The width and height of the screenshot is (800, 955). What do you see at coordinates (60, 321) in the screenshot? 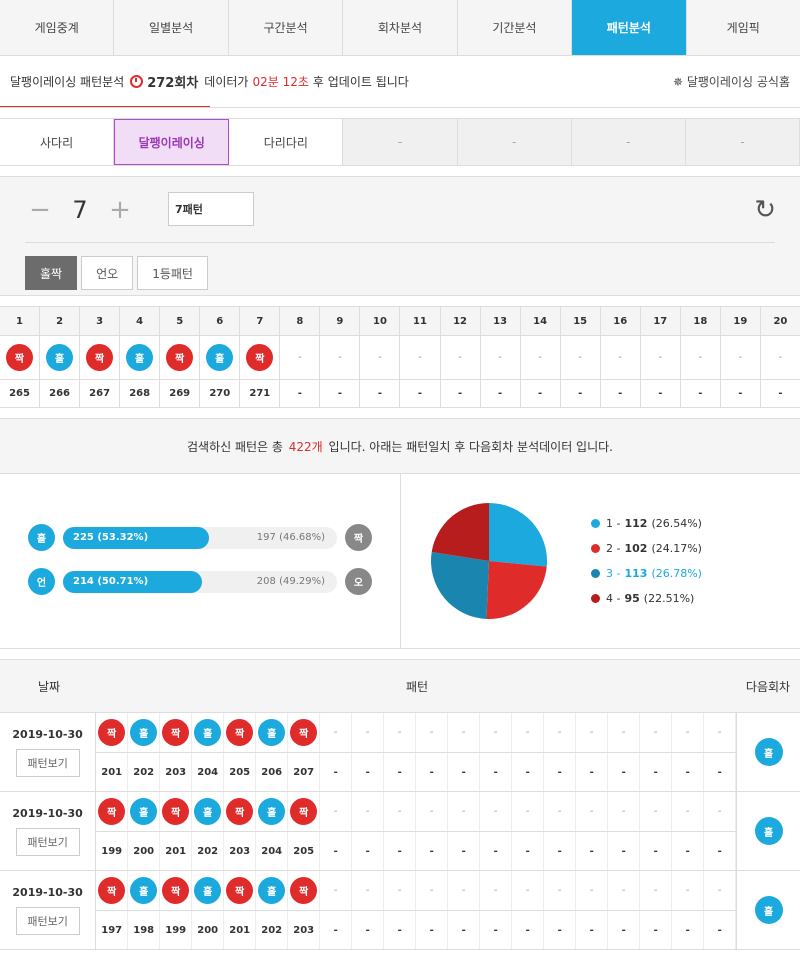
I see `grid-header-cell: 2` at bounding box center [60, 321].